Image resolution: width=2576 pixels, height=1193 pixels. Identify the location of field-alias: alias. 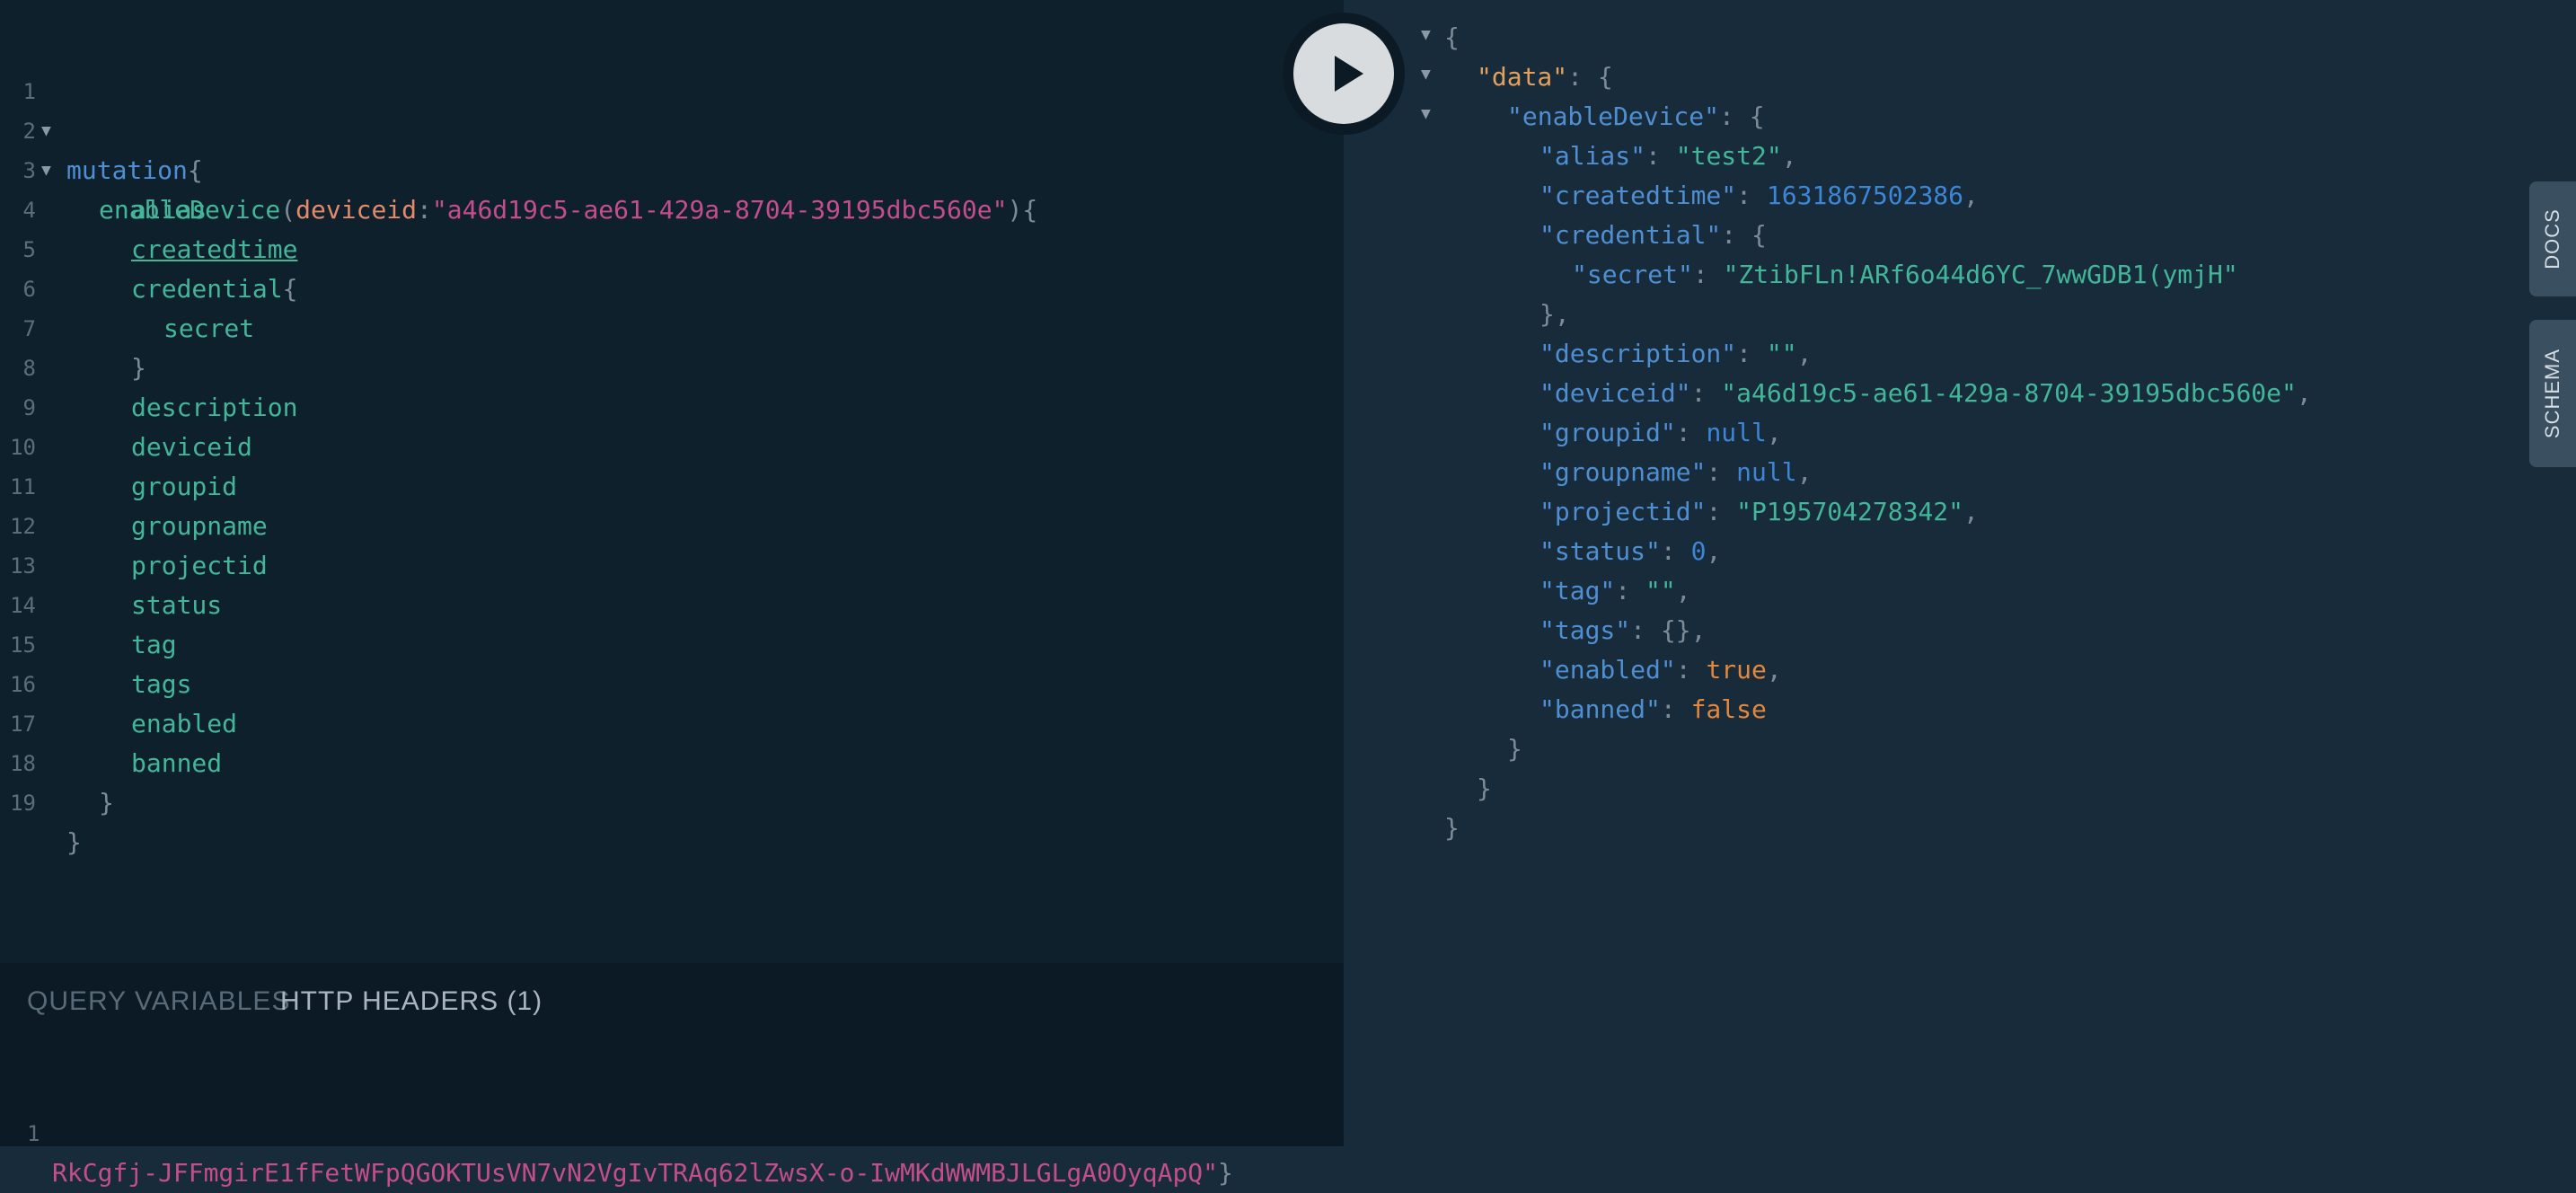
(169, 210).